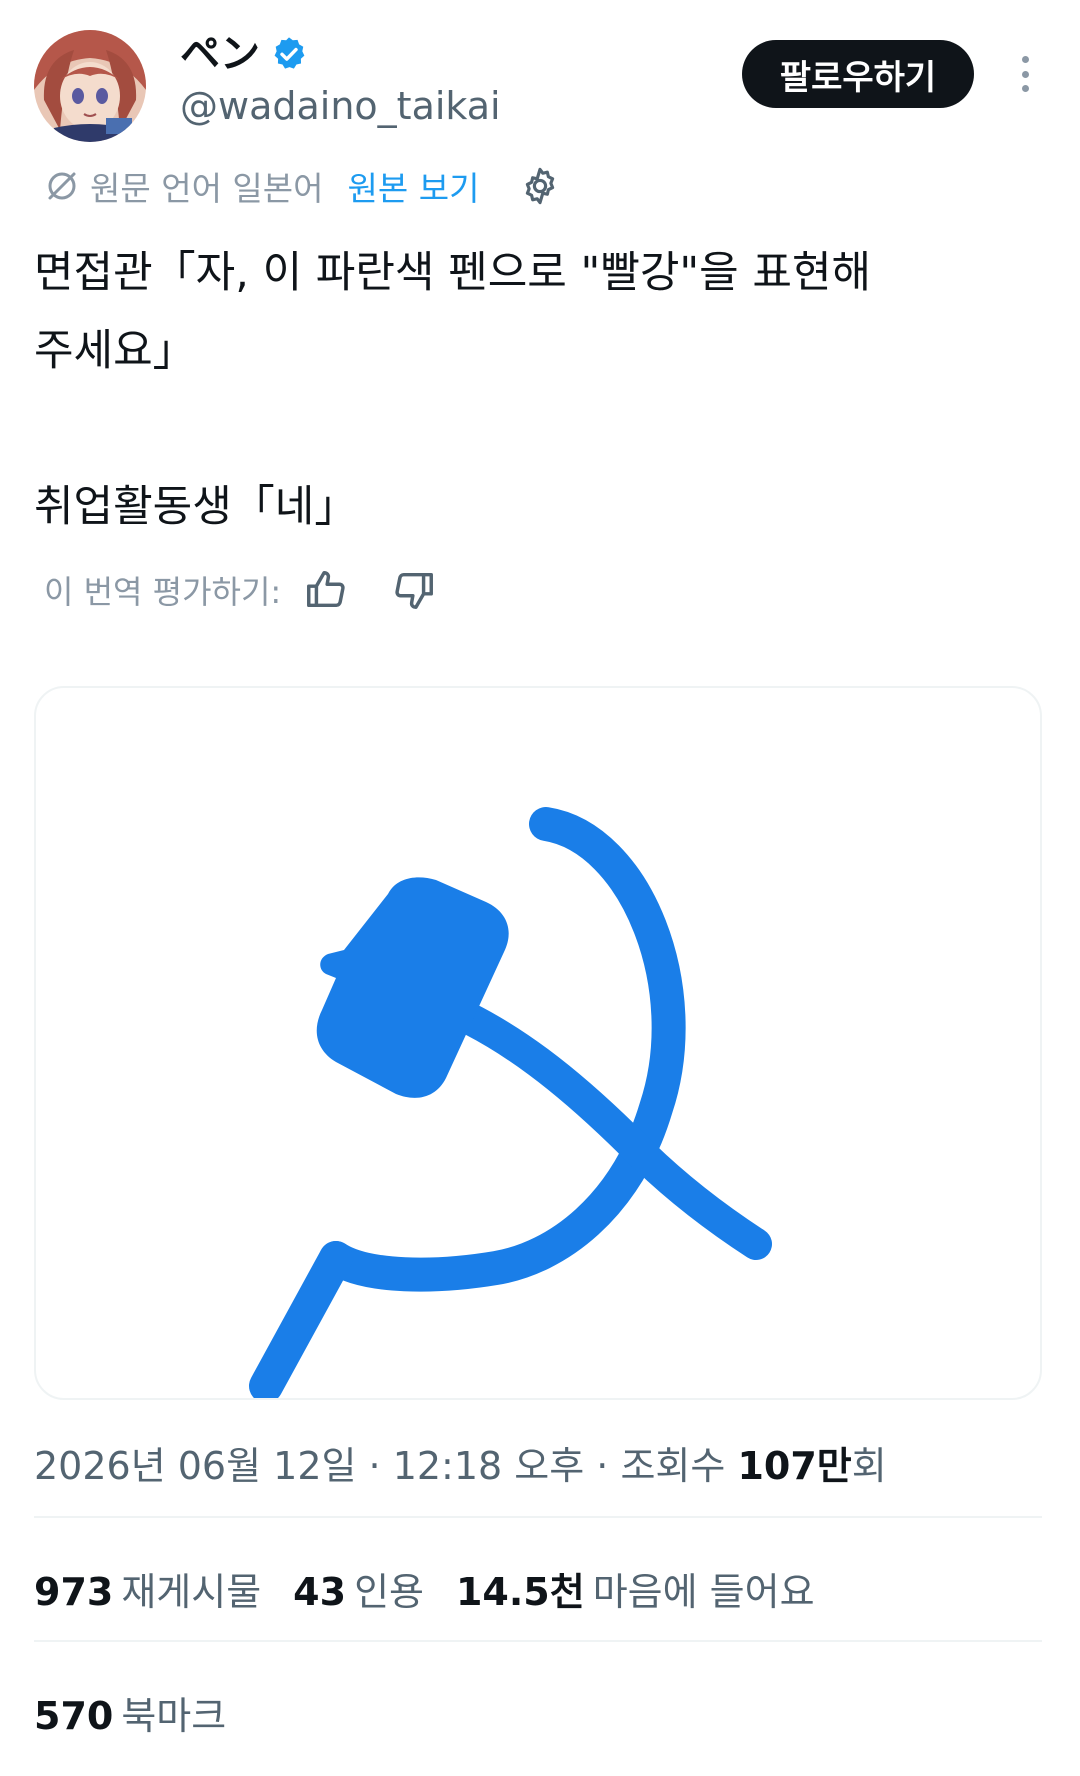 The width and height of the screenshot is (1080, 1776). I want to click on tweet-text-line: 주세요」, so click(115, 351).